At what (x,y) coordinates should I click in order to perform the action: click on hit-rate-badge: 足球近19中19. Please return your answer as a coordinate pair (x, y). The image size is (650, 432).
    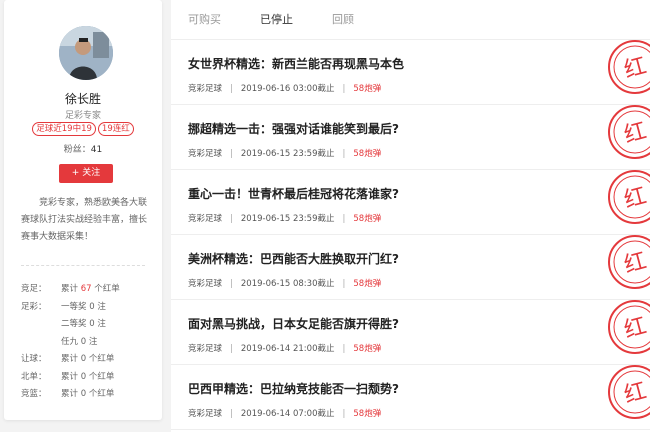
    Looking at the image, I should click on (64, 129).